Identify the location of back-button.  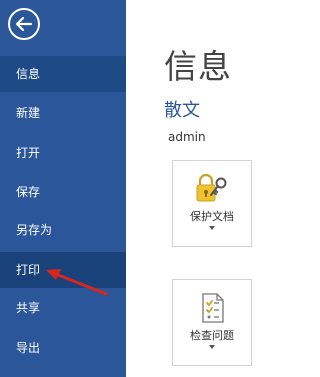
(24, 24).